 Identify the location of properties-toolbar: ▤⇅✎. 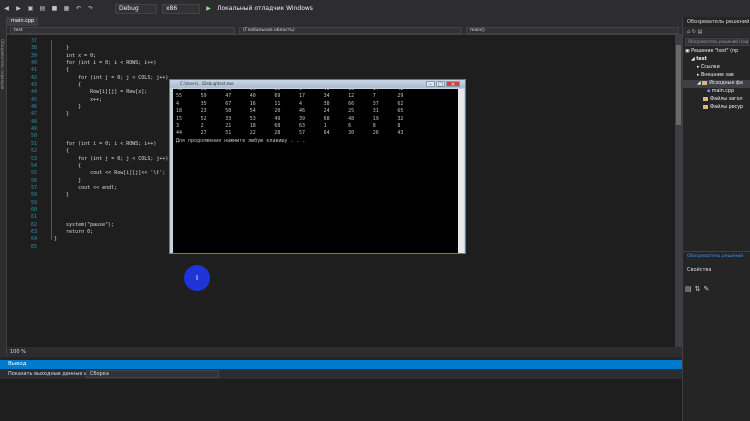
(717, 292).